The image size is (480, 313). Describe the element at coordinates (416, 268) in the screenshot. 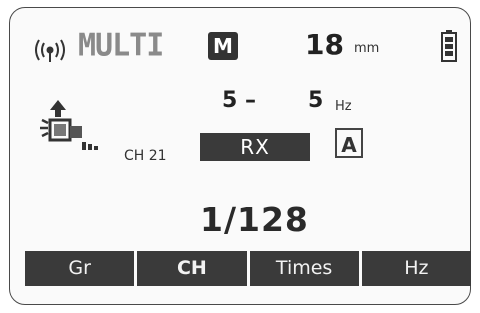

I see `softkey-hz: Hz` at that location.